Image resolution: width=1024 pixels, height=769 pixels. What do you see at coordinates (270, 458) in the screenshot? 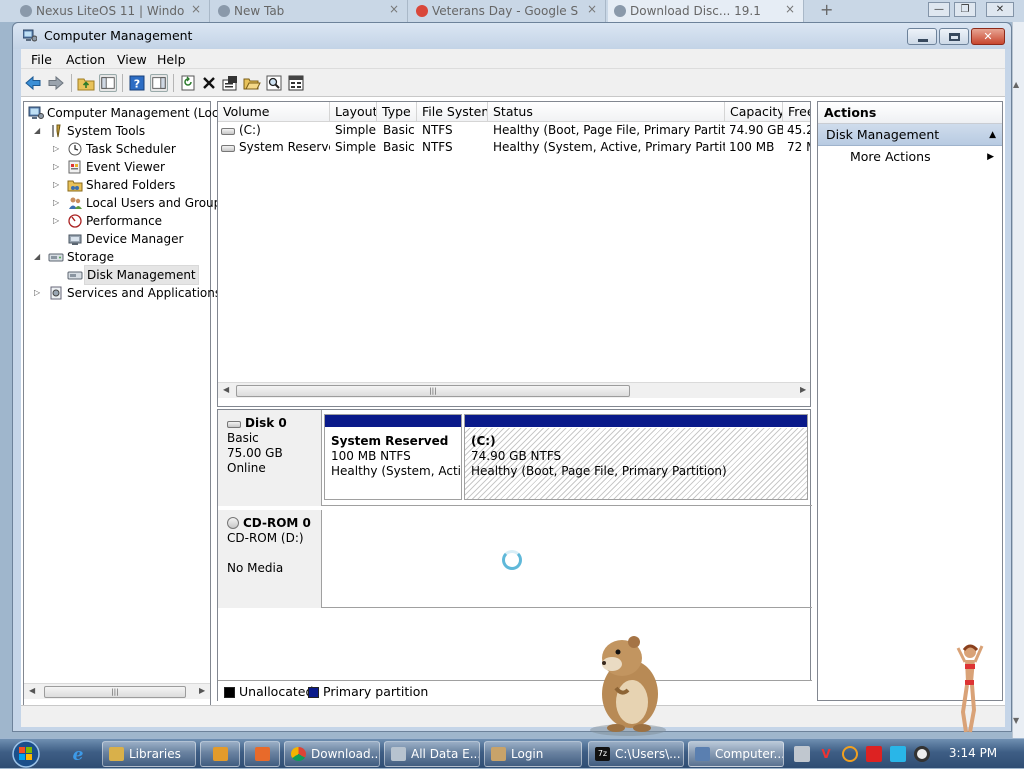
I see `disk-info-panel: Disk 0 Basic 75.00 GB Online` at bounding box center [270, 458].